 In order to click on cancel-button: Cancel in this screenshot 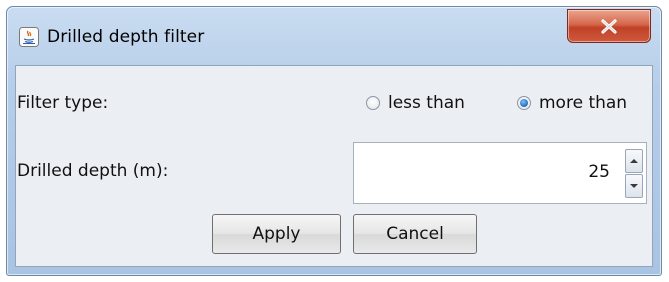, I will do `click(415, 234)`.